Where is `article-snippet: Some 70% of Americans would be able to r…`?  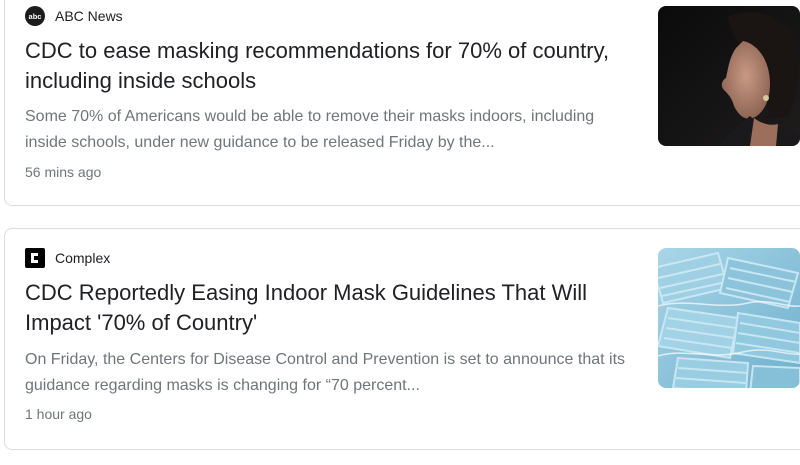 article-snippet: Some 70% of Americans would be able to r… is located at coordinates (310, 129).